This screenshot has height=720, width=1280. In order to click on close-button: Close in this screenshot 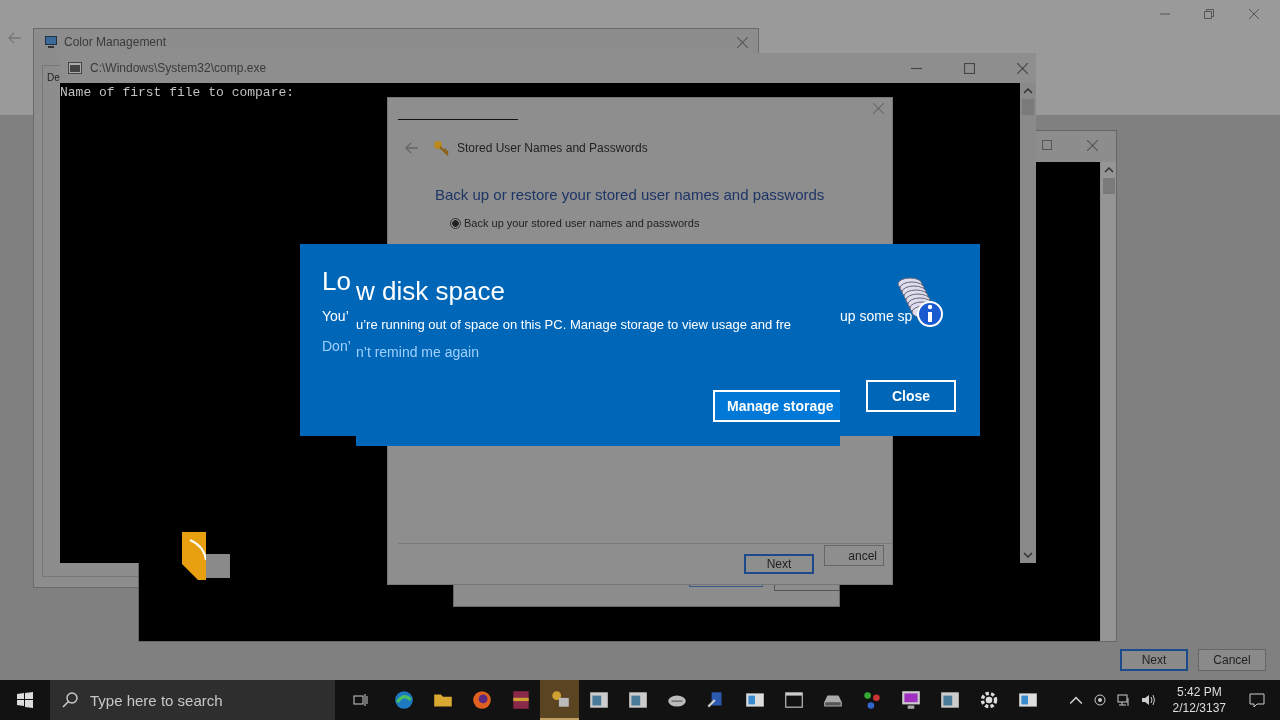, I will do `click(911, 396)`.